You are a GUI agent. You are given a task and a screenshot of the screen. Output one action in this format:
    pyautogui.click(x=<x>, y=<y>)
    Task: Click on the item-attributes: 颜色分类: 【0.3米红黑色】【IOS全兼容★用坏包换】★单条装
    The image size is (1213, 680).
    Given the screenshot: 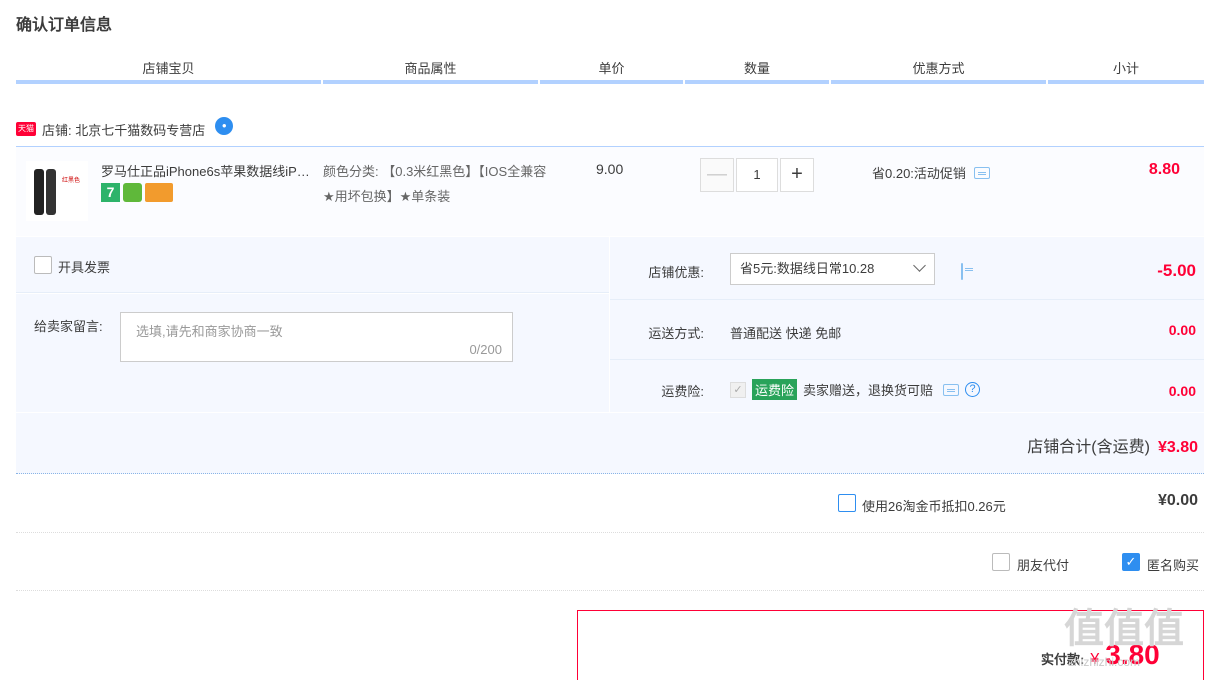 What is the action you would take?
    pyautogui.click(x=435, y=184)
    